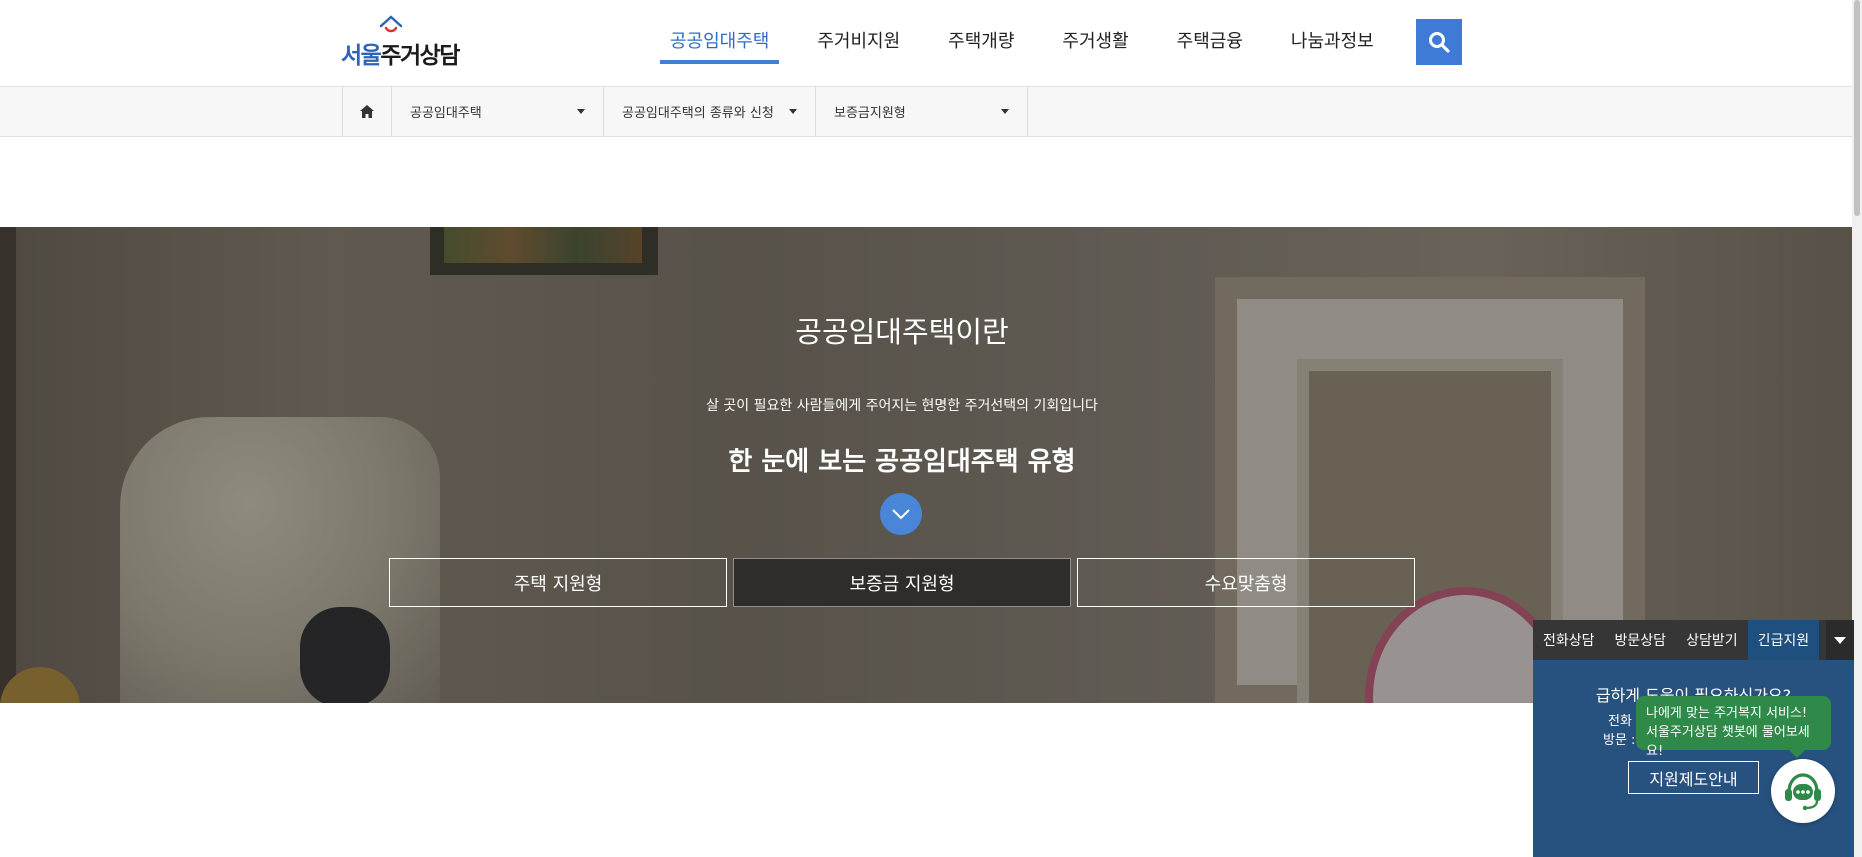  What do you see at coordinates (1332, 32) in the screenshot?
I see `nav-sharing-info: 나눔과정보` at bounding box center [1332, 32].